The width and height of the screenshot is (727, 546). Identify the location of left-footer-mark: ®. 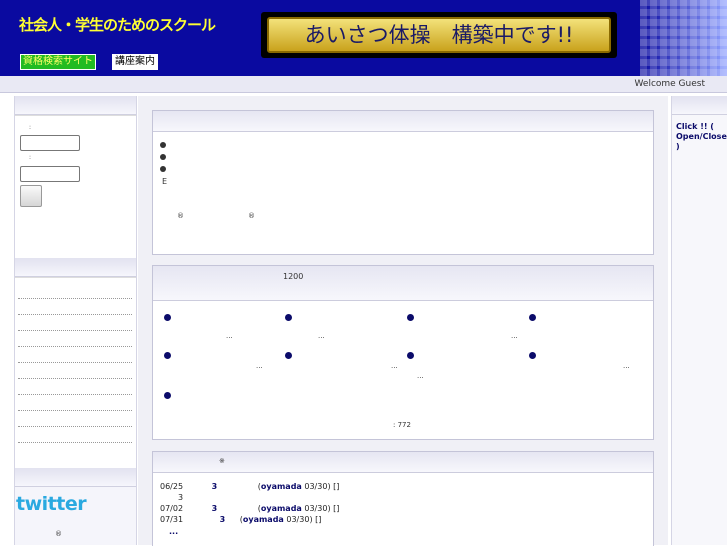
(58, 534).